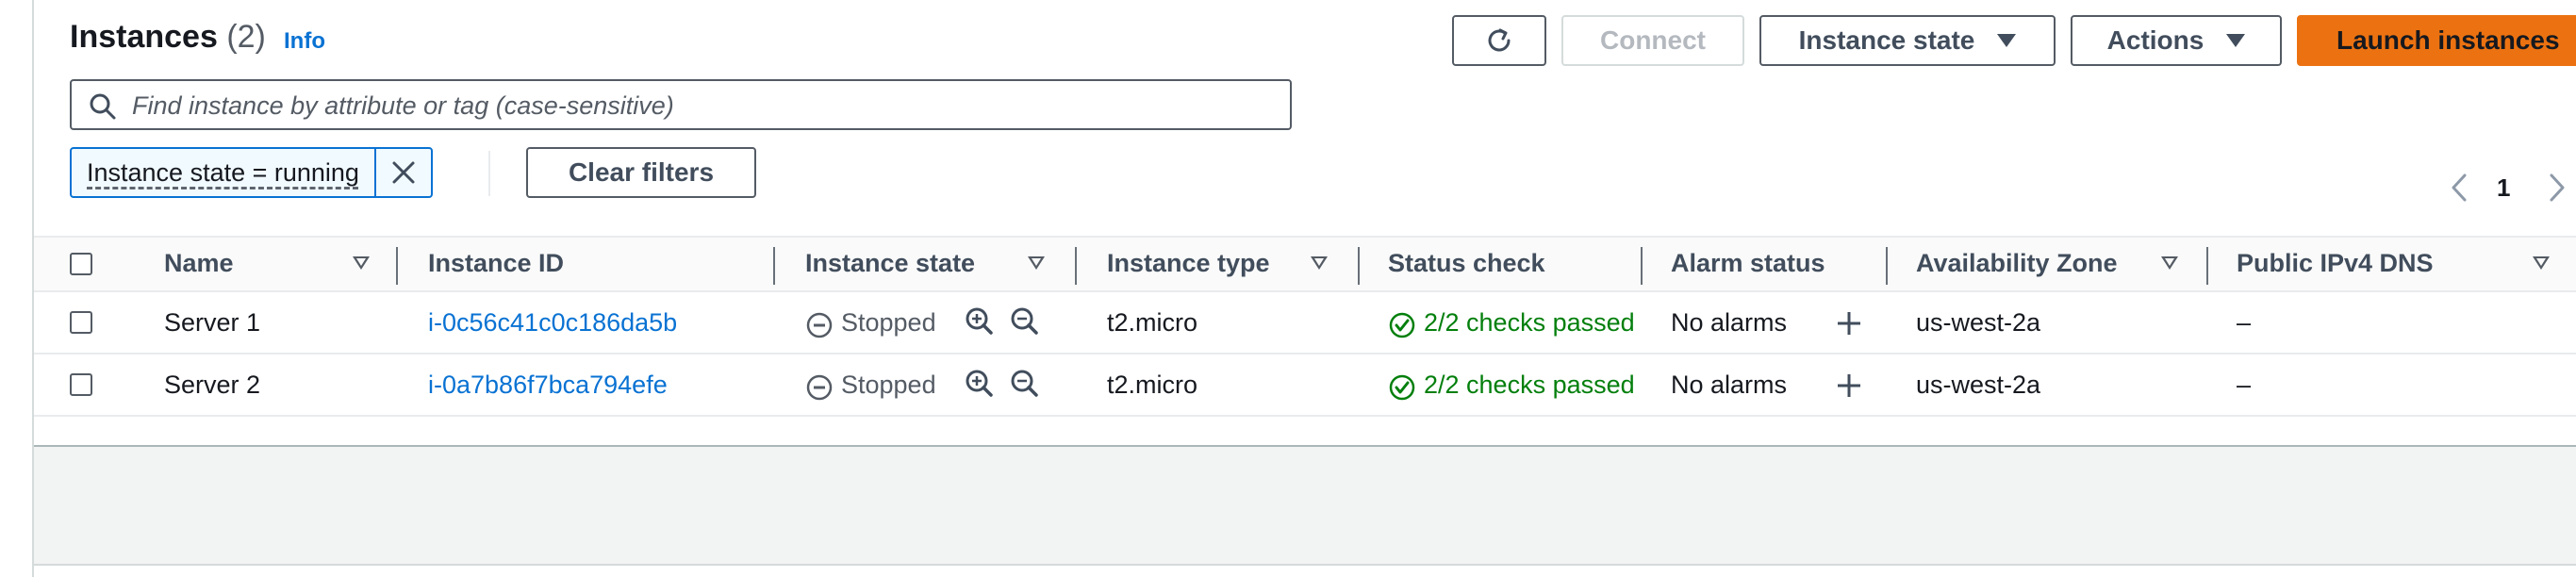 This screenshot has height=577, width=2576. What do you see at coordinates (1886, 40) in the screenshot?
I see `instance-state-dropdown-label: Instance state` at bounding box center [1886, 40].